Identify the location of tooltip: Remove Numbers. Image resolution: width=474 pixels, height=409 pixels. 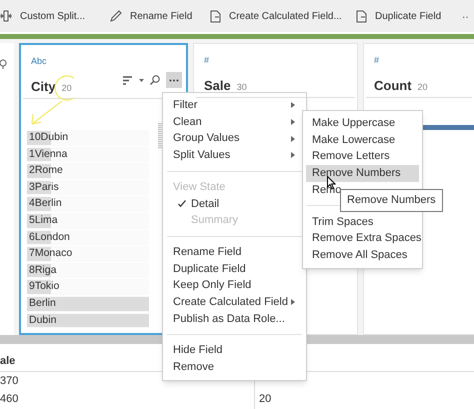
(391, 200).